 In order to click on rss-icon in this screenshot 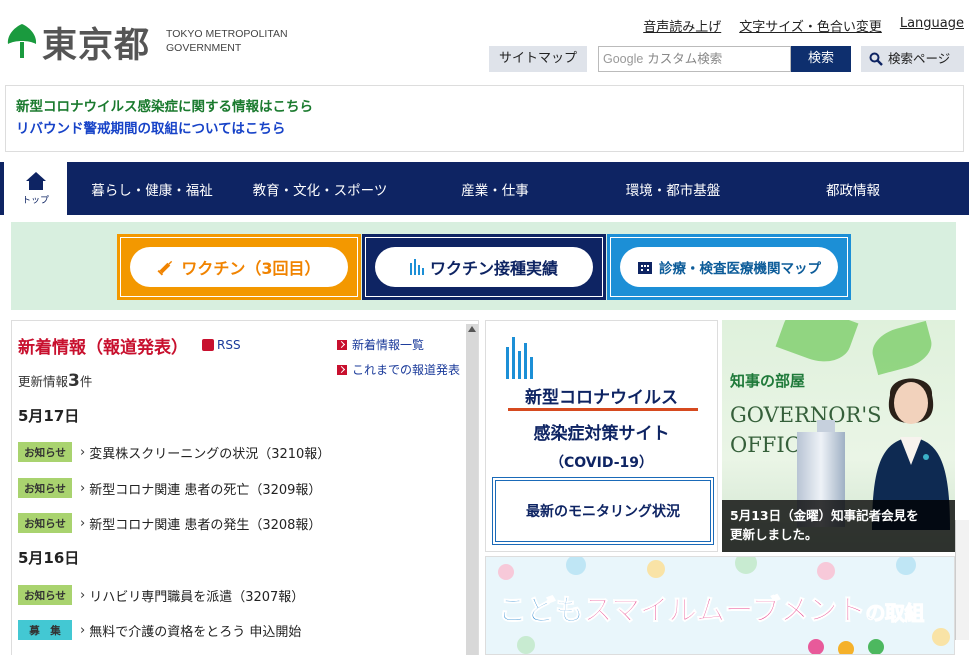, I will do `click(208, 345)`.